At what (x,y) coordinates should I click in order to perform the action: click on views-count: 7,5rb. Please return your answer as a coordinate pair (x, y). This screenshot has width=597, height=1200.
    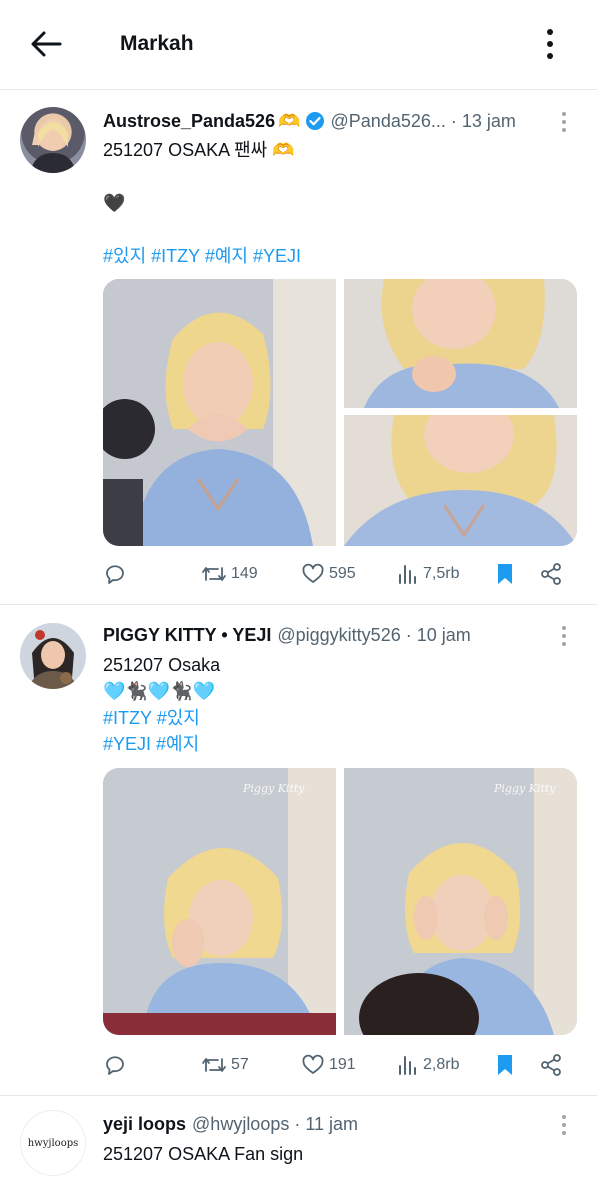
    Looking at the image, I should click on (441, 573).